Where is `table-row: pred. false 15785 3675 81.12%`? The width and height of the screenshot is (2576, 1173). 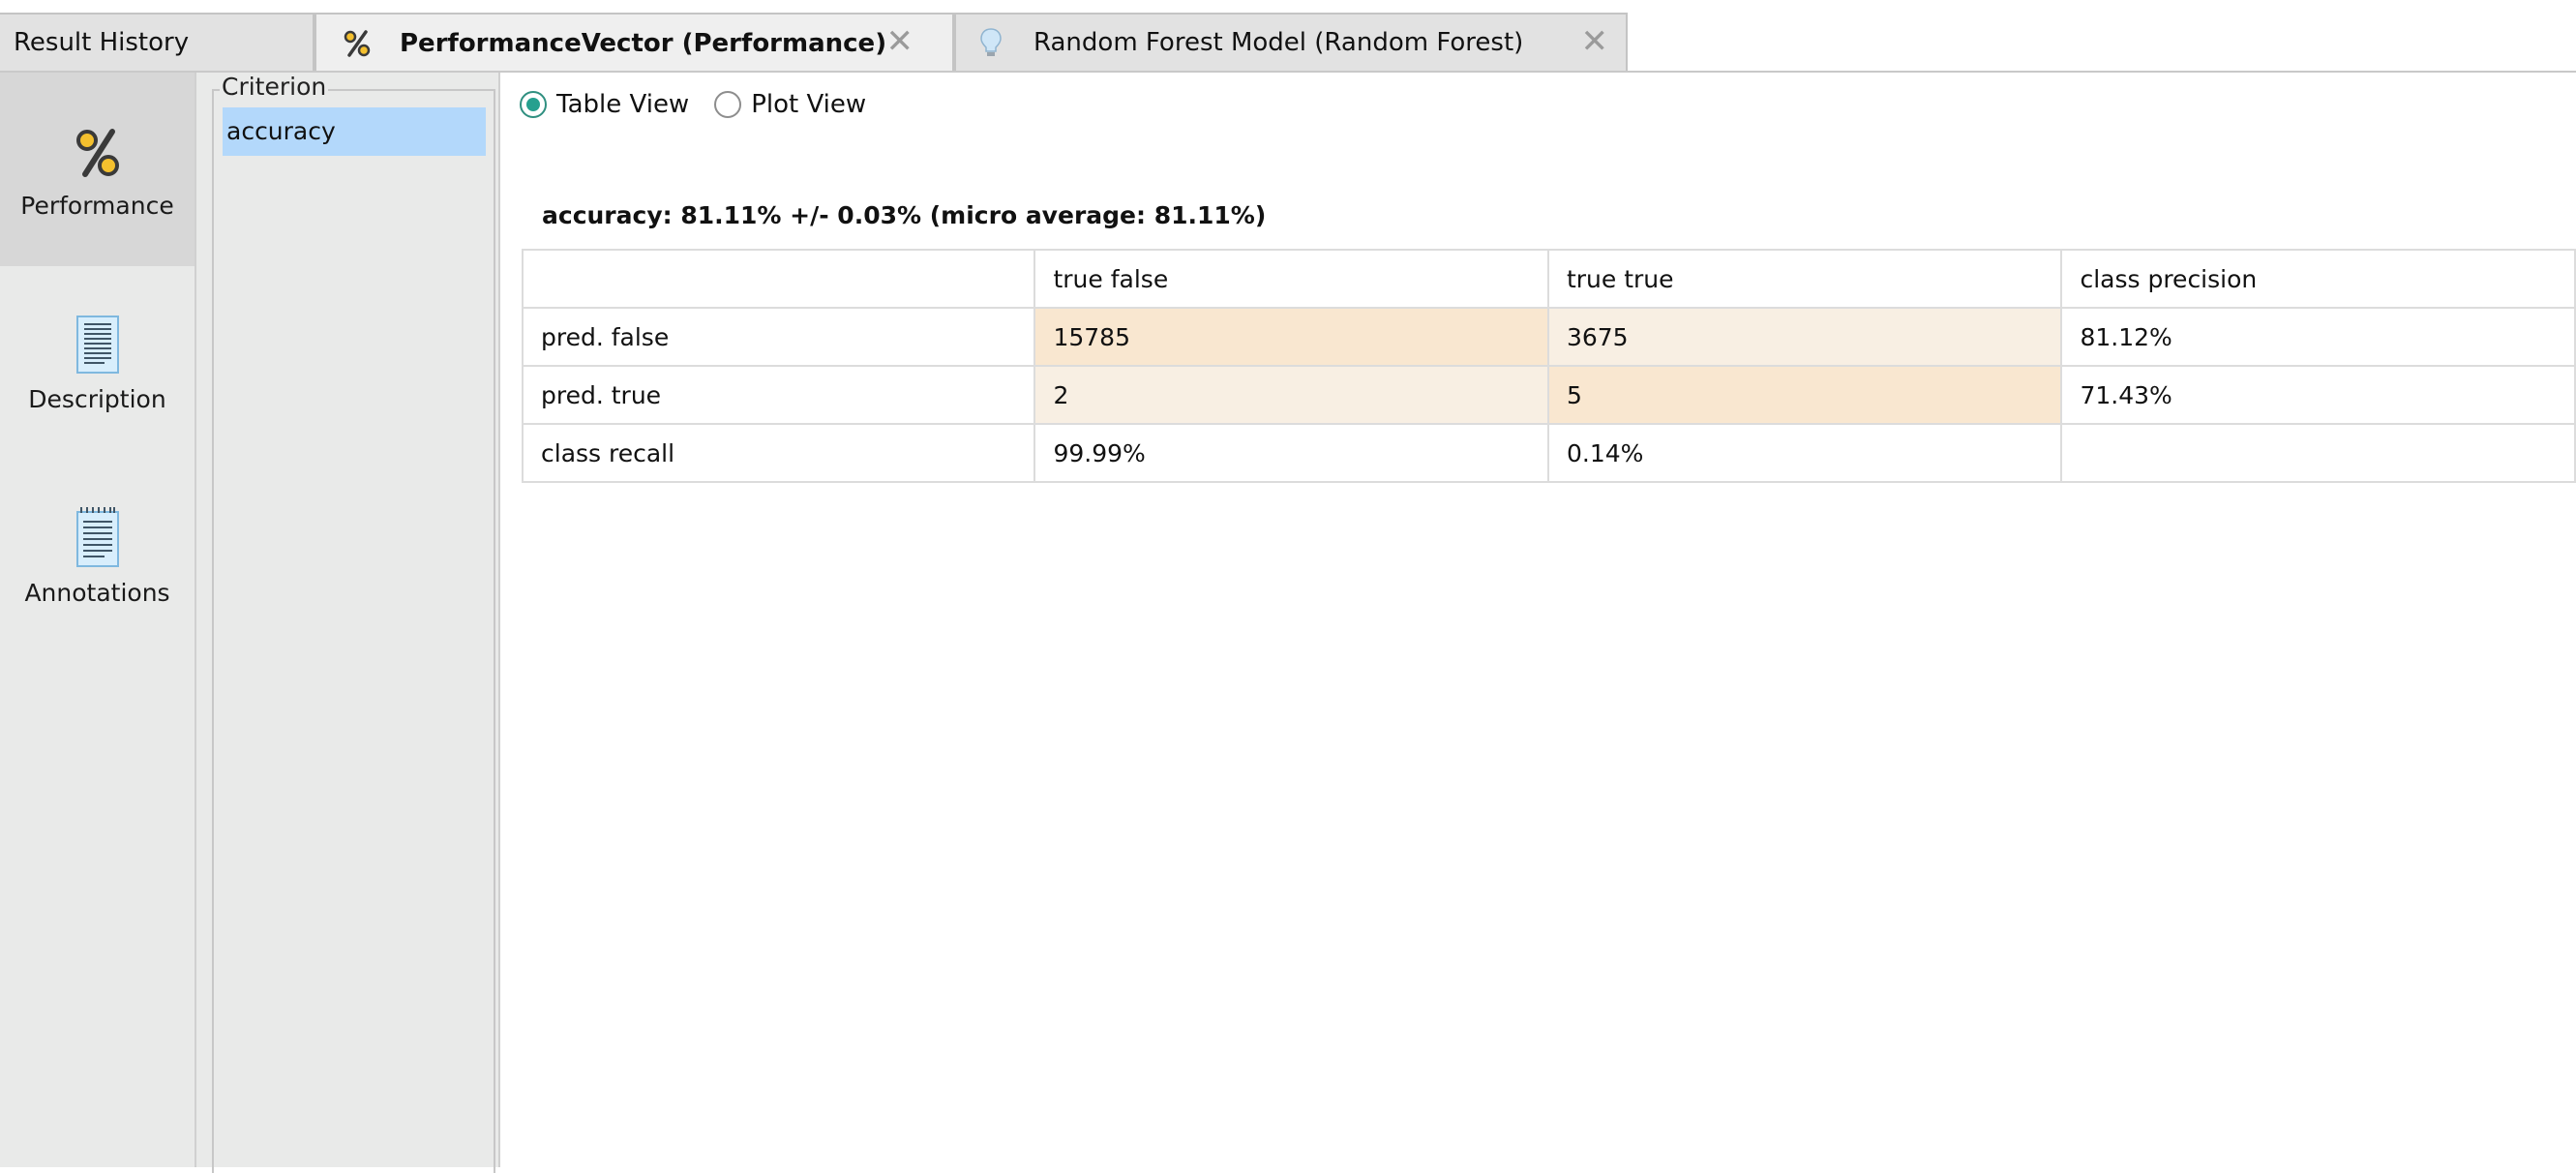 table-row: pred. false 15785 3675 81.12% is located at coordinates (1548, 337).